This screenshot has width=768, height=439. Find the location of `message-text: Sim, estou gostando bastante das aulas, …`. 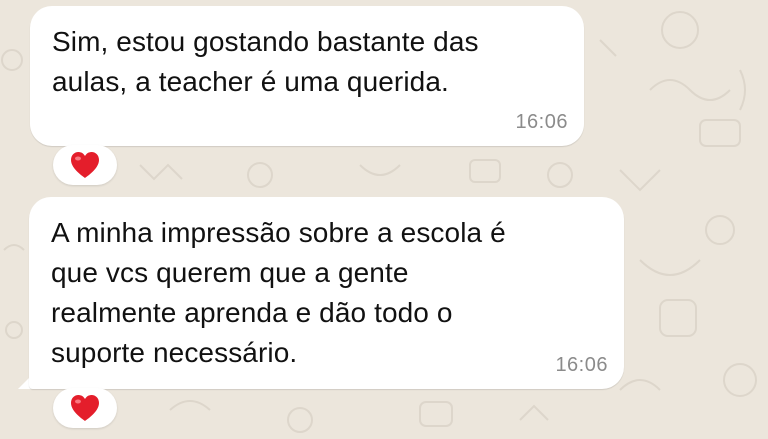

message-text: Sim, estou gostando bastante das aulas, … is located at coordinates (265, 61).